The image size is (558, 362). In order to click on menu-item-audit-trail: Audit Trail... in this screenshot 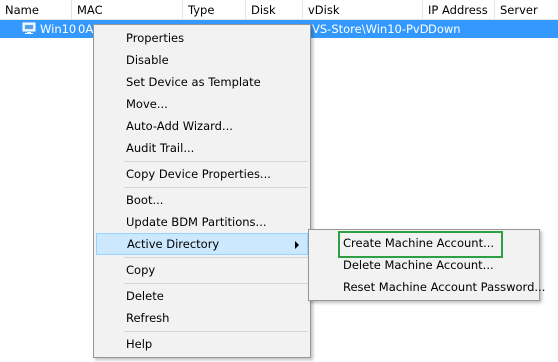, I will do `click(202, 148)`.